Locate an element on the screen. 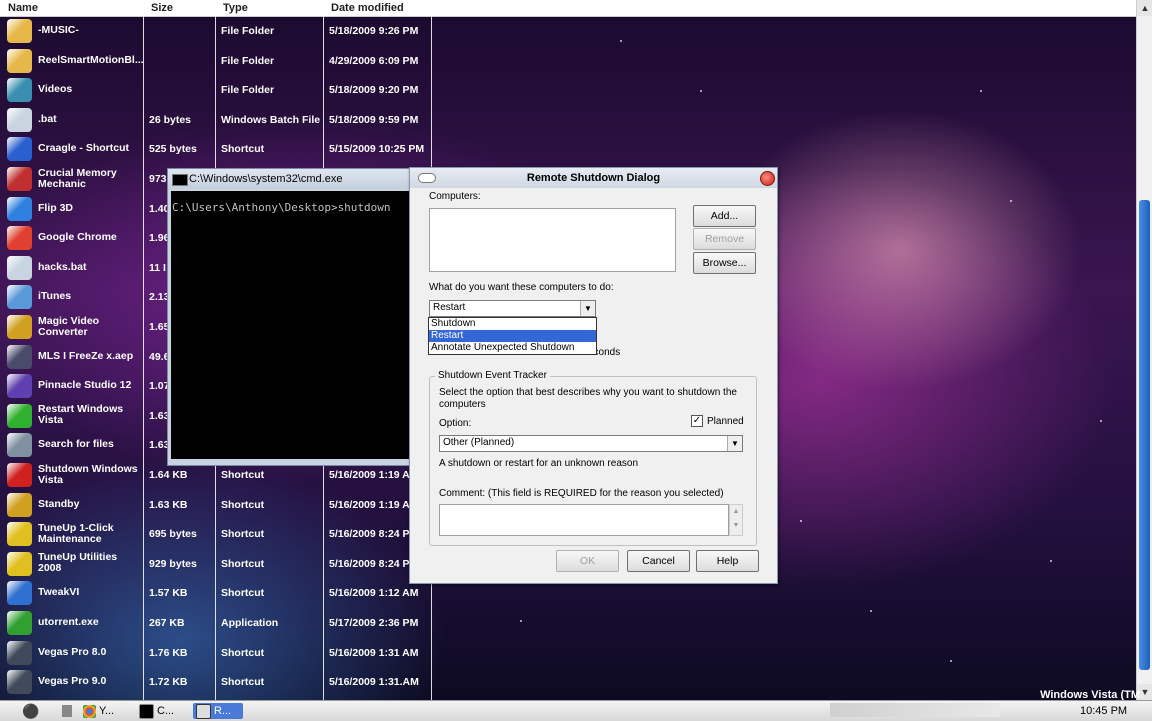 The height and width of the screenshot is (721, 1152). file-name: TweakVI is located at coordinates (59, 592).